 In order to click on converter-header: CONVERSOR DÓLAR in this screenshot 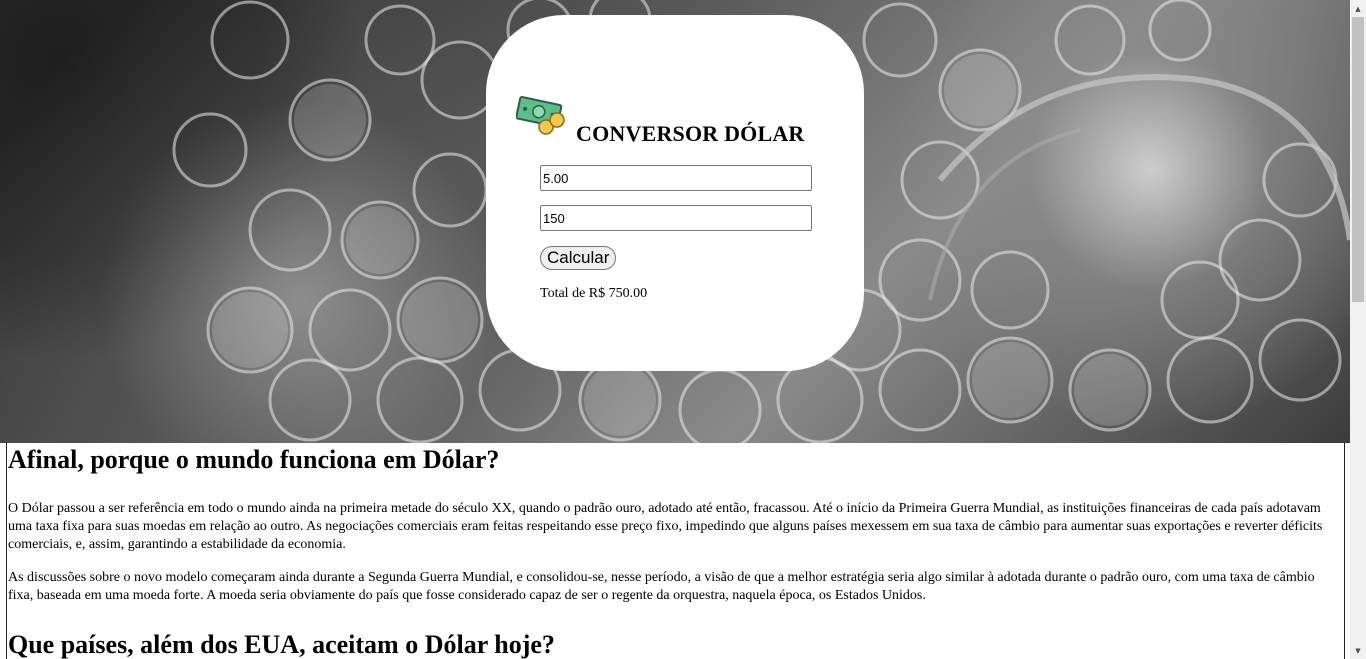, I will do `click(681, 125)`.